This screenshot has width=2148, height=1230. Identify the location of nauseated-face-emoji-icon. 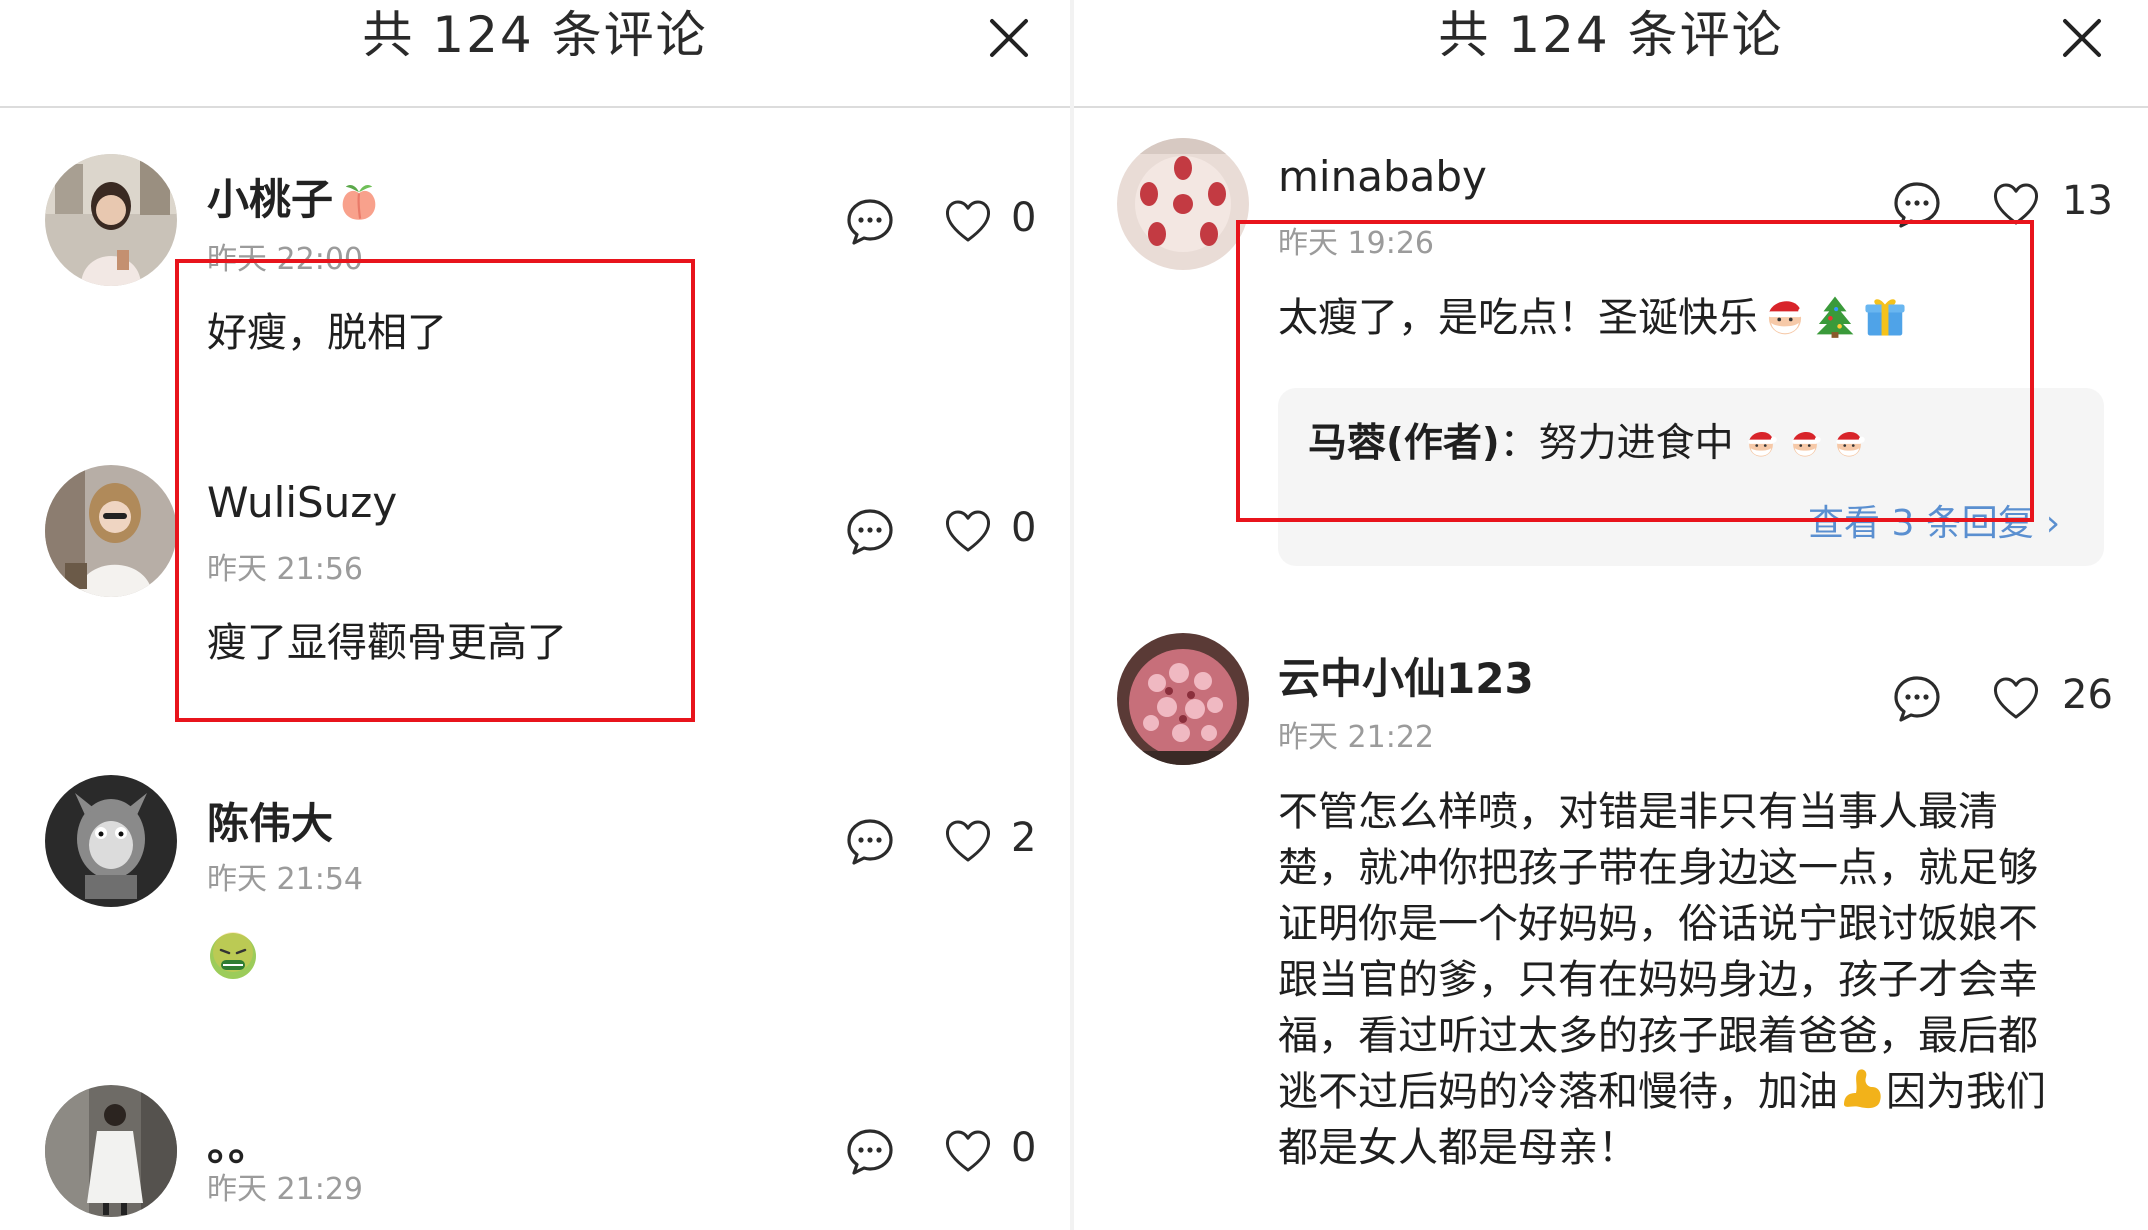
(233, 956).